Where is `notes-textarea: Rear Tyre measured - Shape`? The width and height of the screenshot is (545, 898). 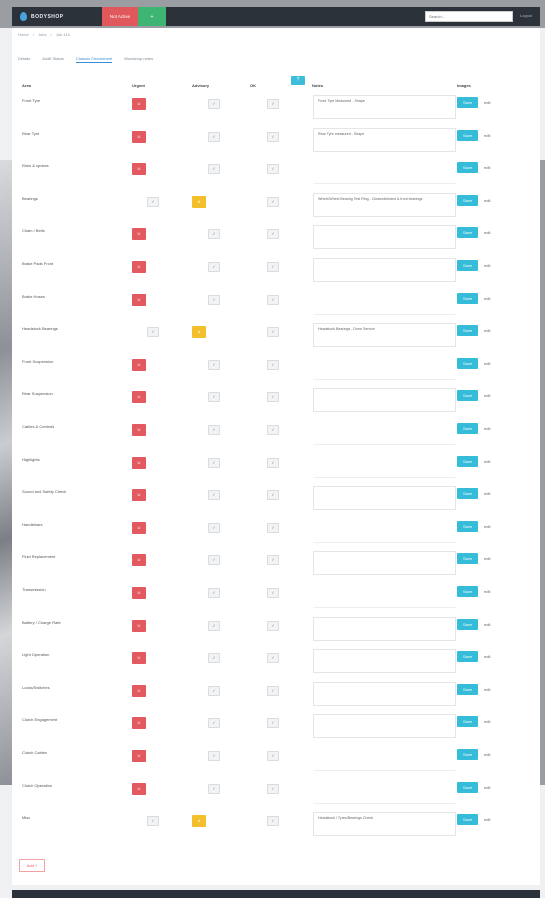
notes-textarea: Rear Tyre measured - Shape is located at coordinates (384, 139).